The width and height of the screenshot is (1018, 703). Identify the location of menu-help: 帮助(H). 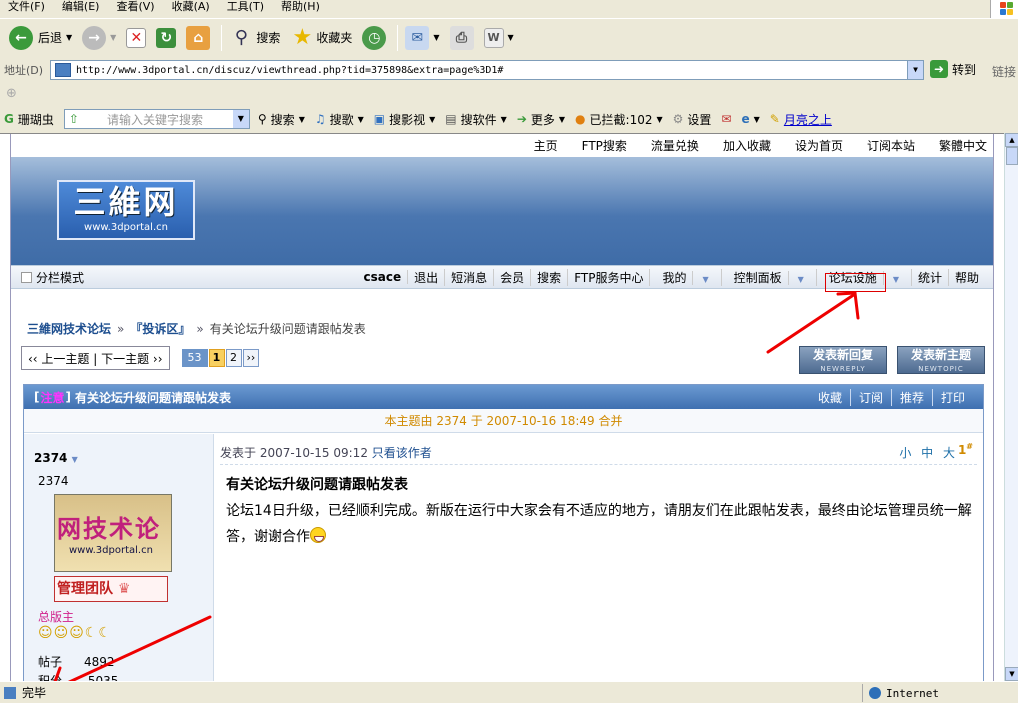
(301, 7).